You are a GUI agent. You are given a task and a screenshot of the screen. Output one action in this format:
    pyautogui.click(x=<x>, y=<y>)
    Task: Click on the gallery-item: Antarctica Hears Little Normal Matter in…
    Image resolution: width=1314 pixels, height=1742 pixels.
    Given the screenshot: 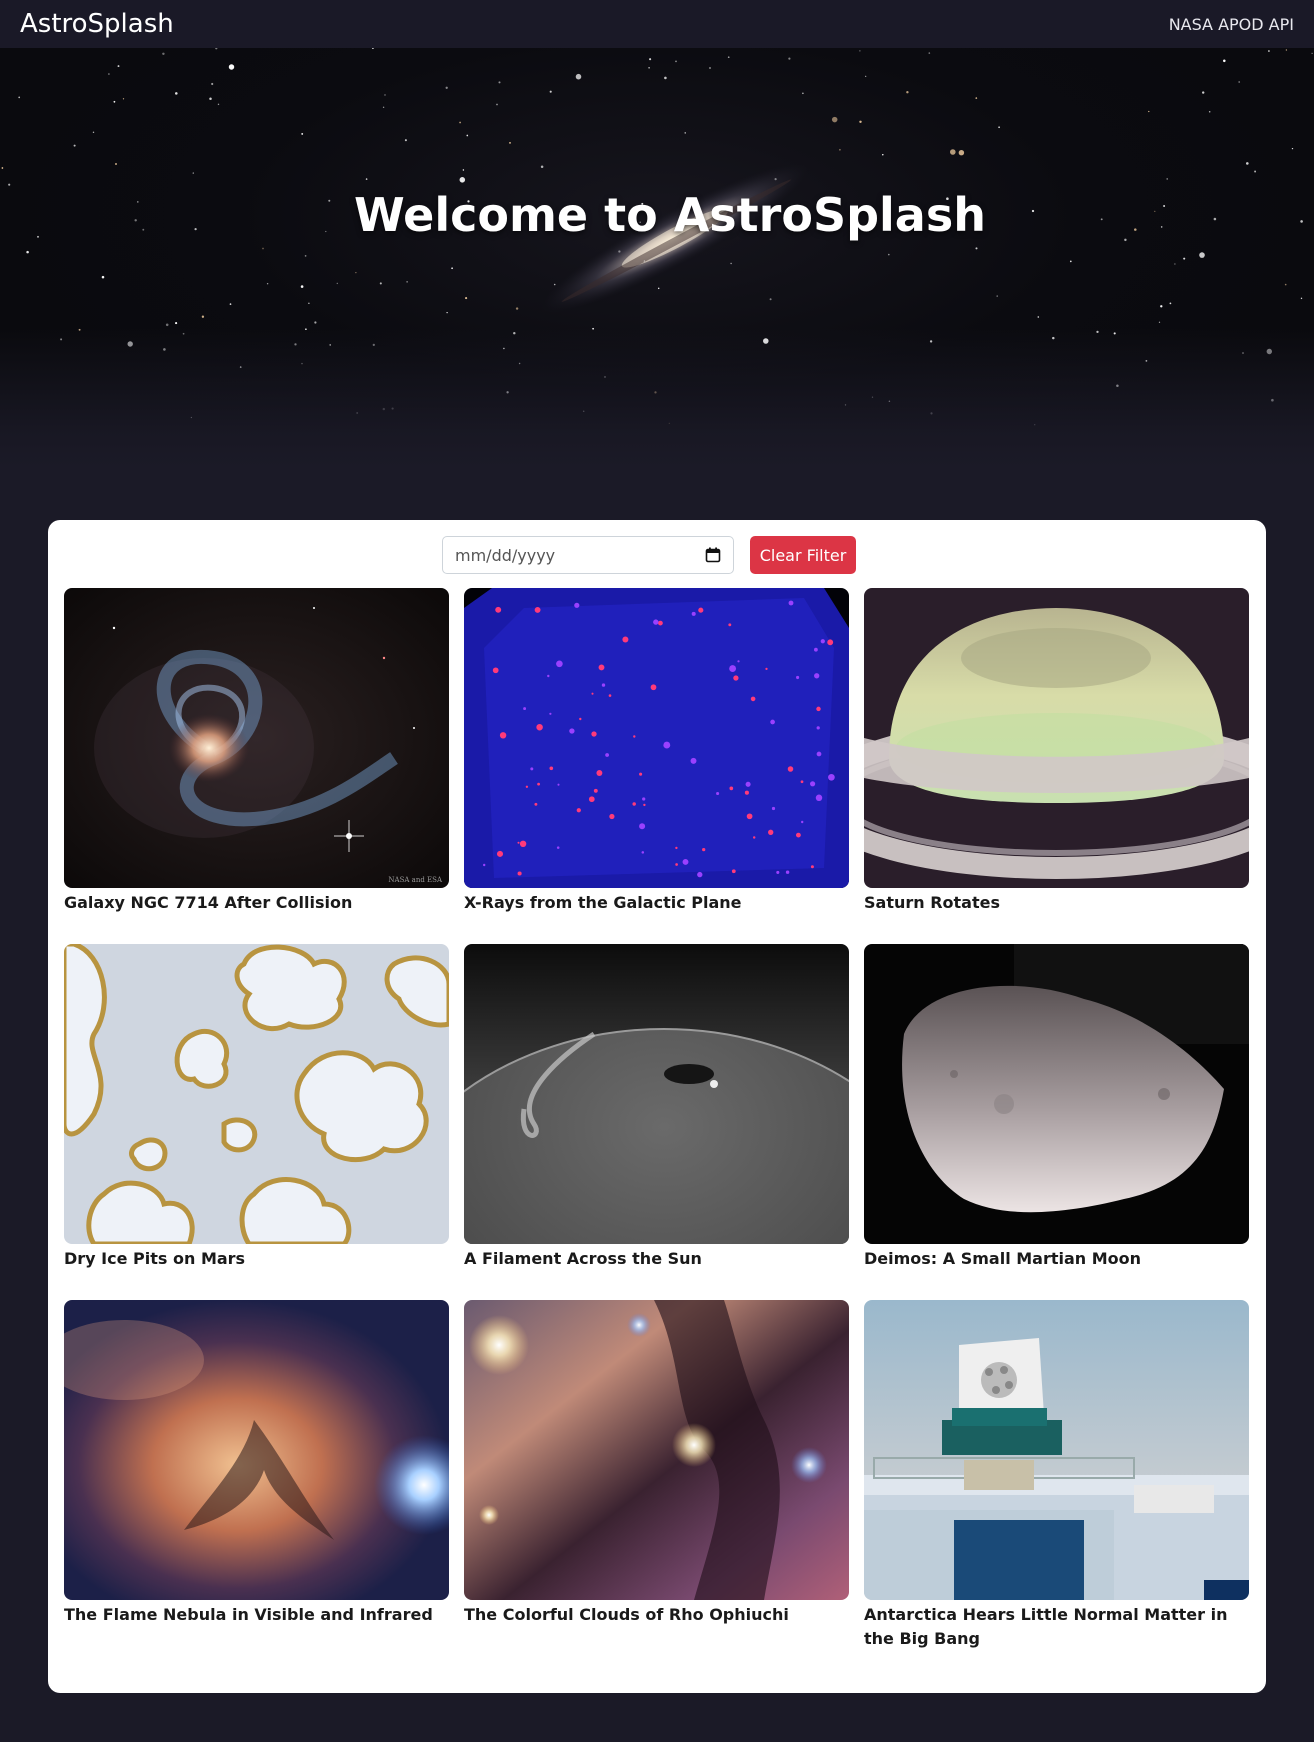 What is the action you would take?
    pyautogui.click(x=1056, y=1475)
    